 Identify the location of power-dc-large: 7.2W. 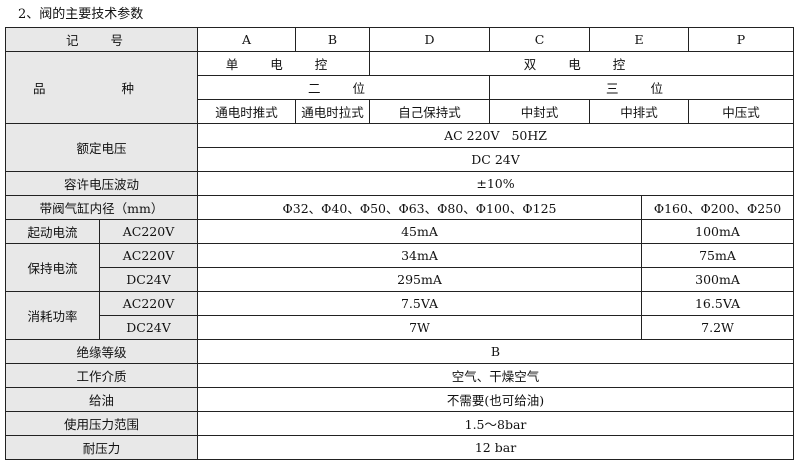
(718, 327).